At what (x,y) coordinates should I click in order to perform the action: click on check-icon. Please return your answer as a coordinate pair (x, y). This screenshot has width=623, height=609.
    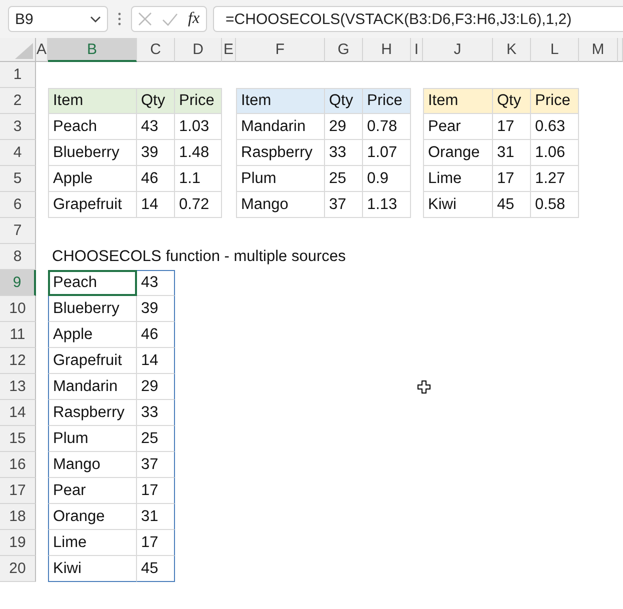
    Looking at the image, I should click on (170, 19).